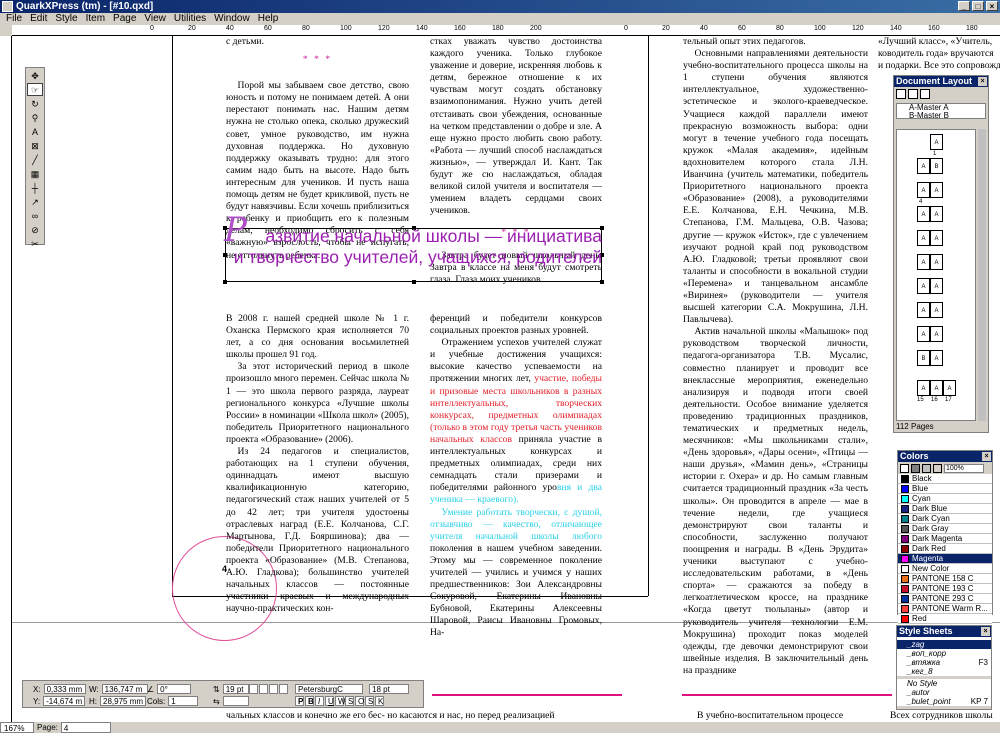 Image resolution: width=1000 pixels, height=733 pixels. What do you see at coordinates (340, 701) in the screenshot?
I see `word-underline-button: W` at bounding box center [340, 701].